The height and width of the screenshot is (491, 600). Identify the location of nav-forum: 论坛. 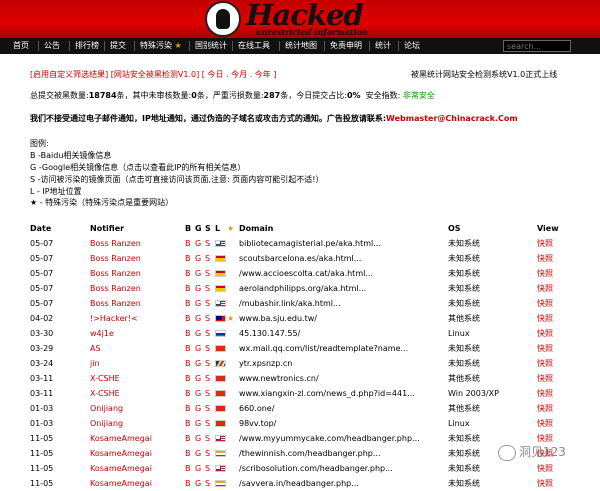
(412, 45).